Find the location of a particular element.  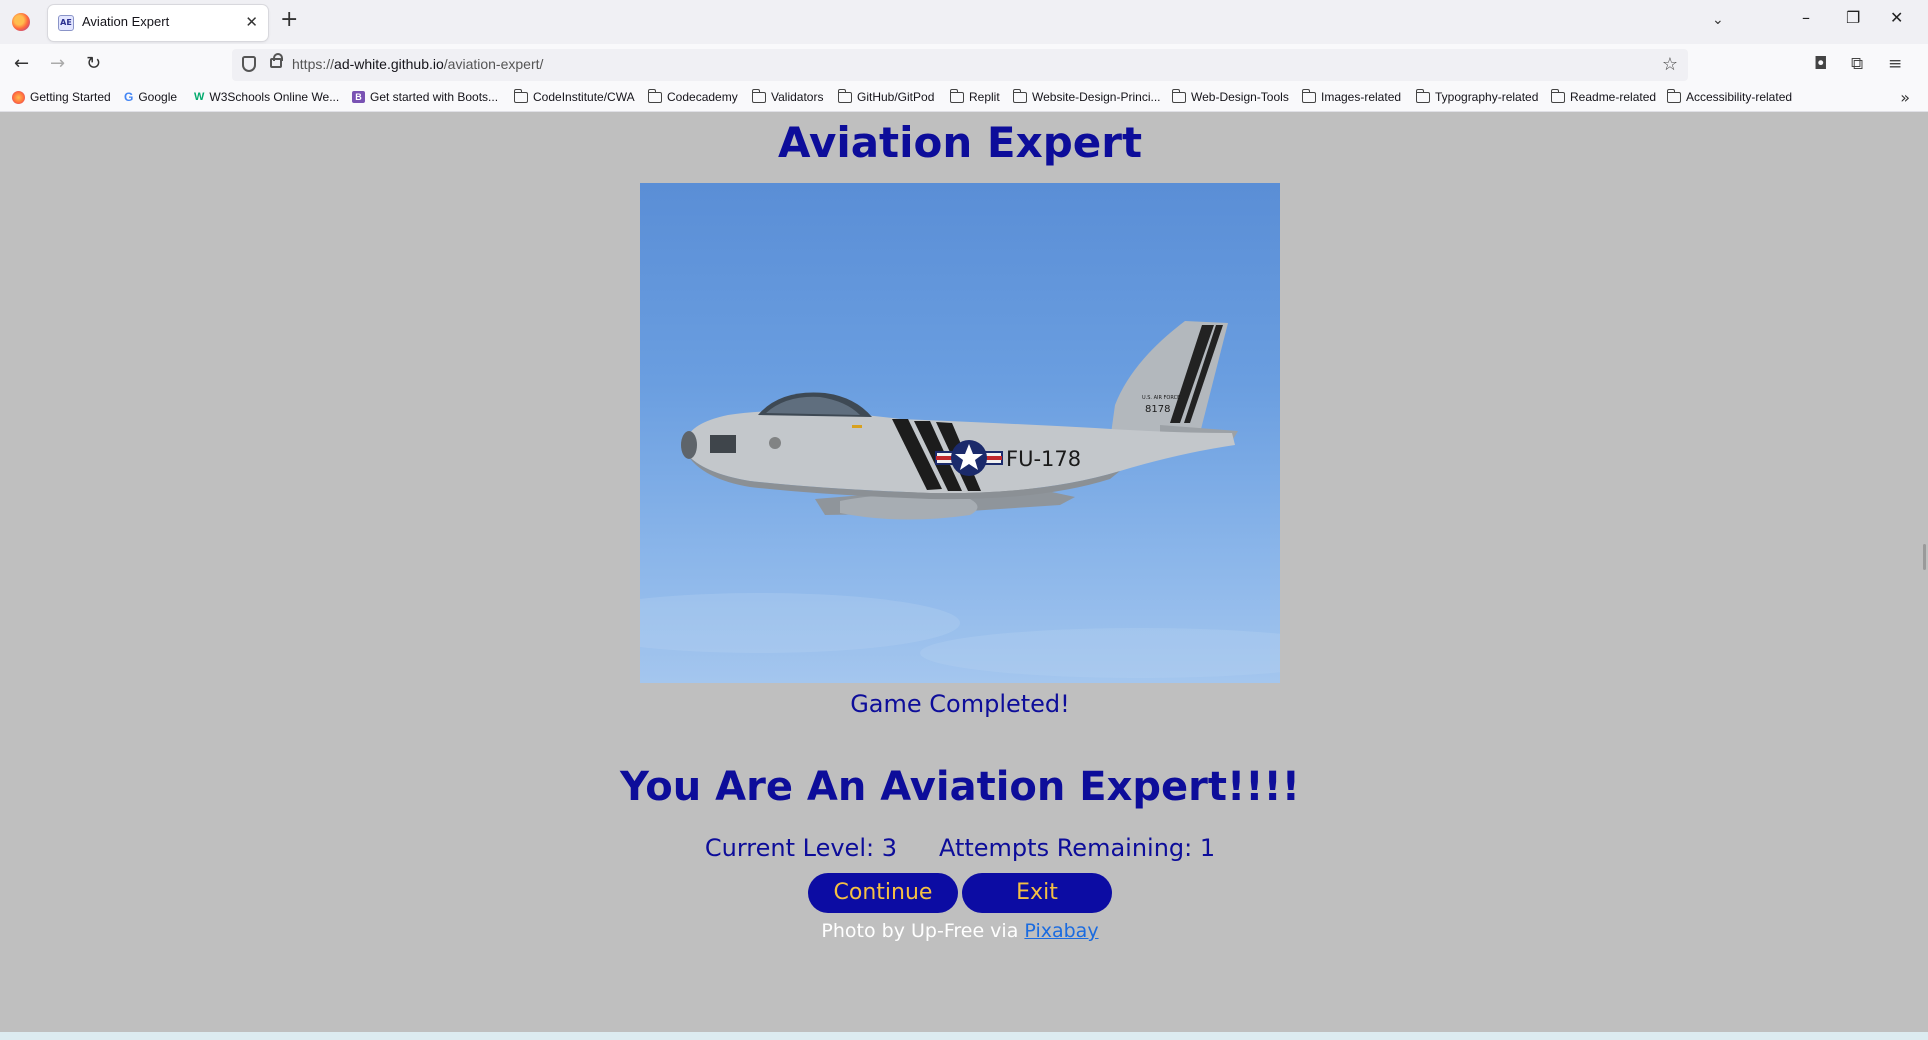

game-status-text: Game Completed! is located at coordinates (960, 704).